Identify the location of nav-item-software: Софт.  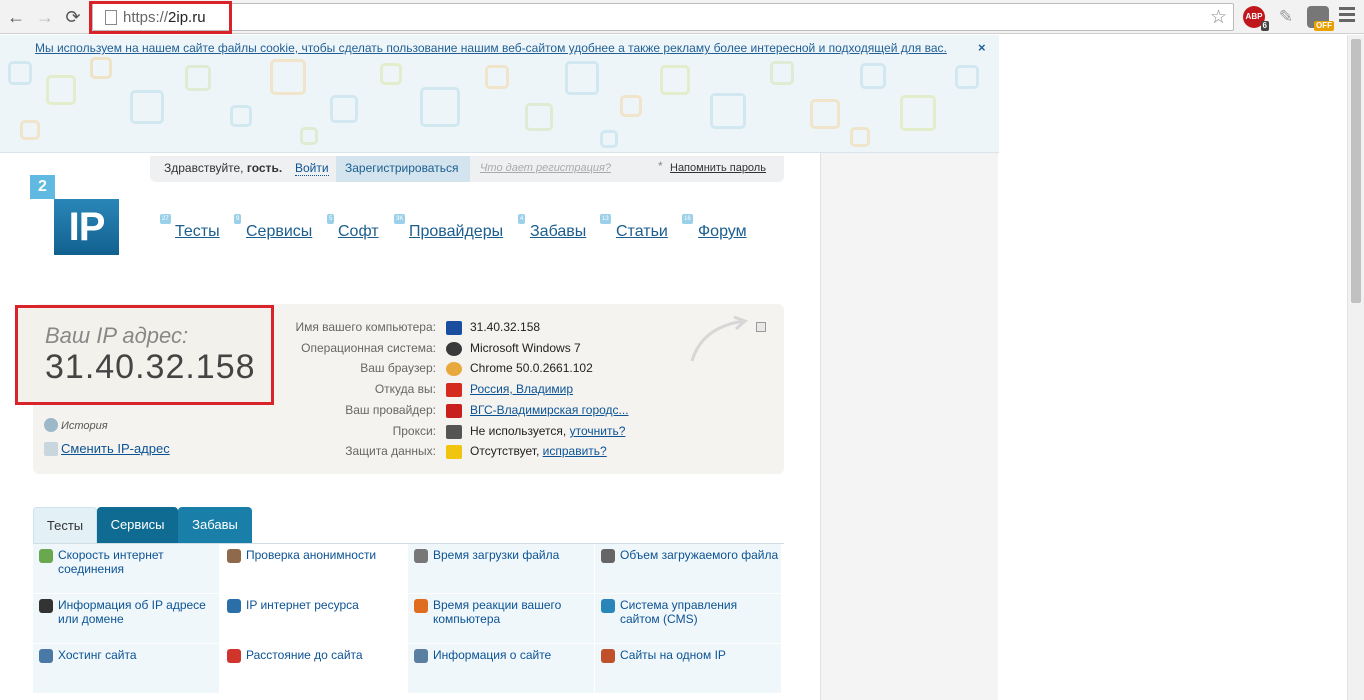
(358, 232).